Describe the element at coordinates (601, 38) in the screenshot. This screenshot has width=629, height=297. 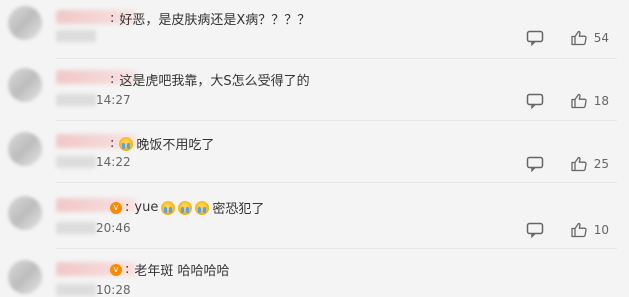
I see `like-count: 54` at that location.